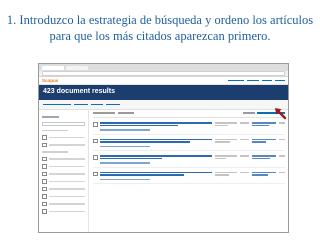 Image resolution: width=320 pixels, height=240 pixels. What do you see at coordinates (163, 92) in the screenshot?
I see `results-banner: 423 document results` at bounding box center [163, 92].